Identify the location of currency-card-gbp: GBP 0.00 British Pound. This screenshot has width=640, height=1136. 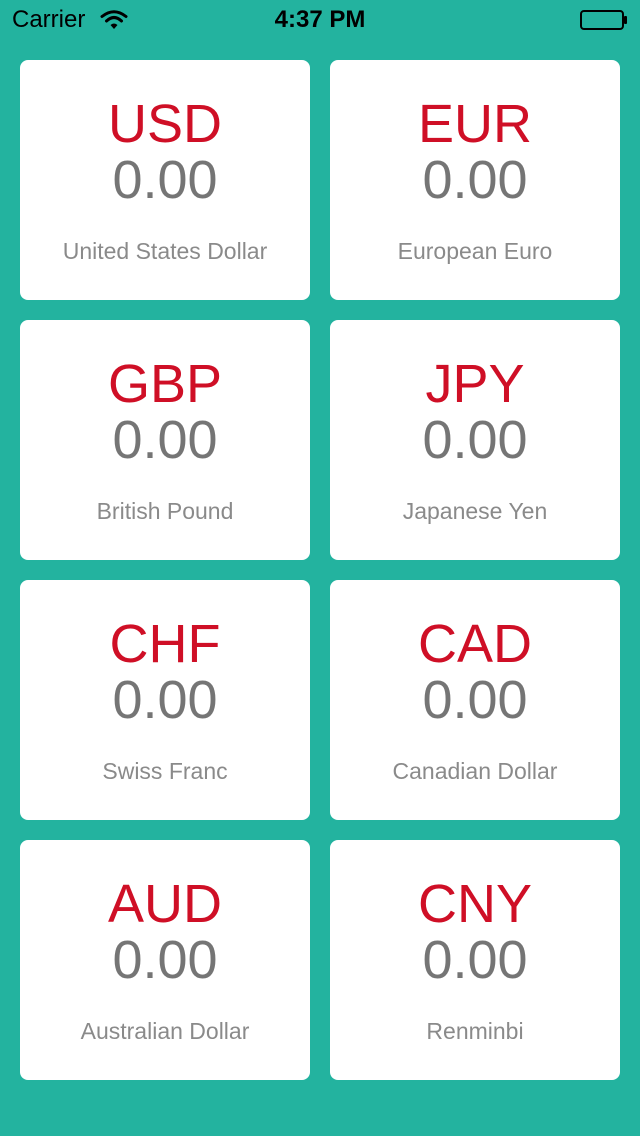
(165, 440).